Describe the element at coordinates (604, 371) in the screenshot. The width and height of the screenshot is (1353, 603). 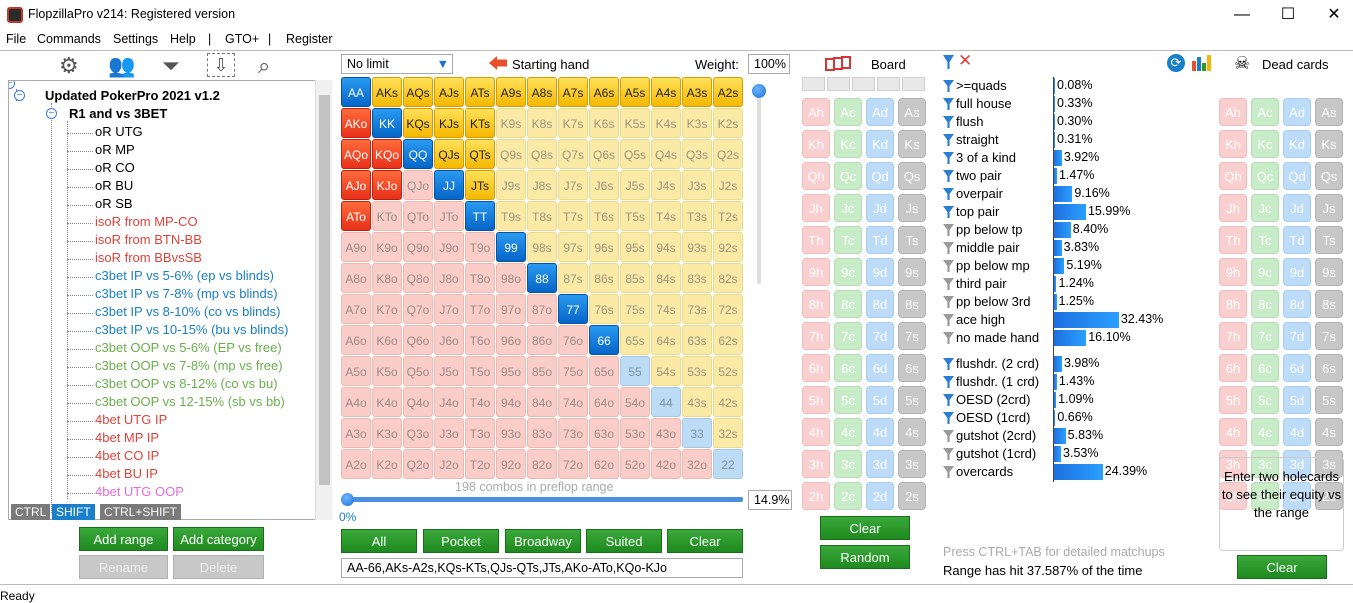
I see `hand-cell-65o: 65o` at that location.